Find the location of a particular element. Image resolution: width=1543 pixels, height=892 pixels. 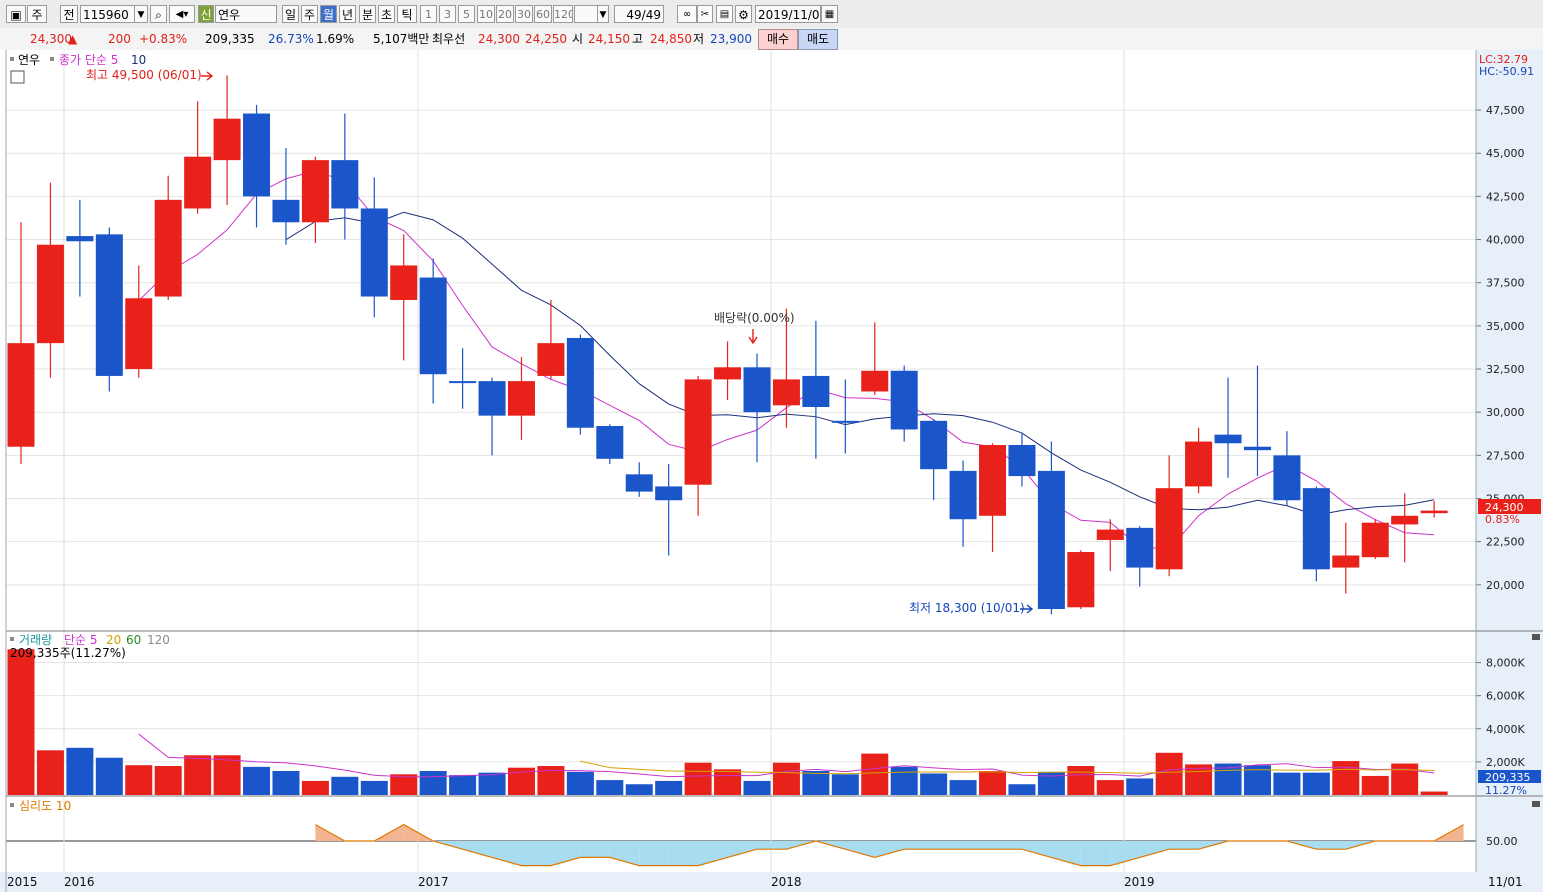

interval-custom-input is located at coordinates (586, 14).